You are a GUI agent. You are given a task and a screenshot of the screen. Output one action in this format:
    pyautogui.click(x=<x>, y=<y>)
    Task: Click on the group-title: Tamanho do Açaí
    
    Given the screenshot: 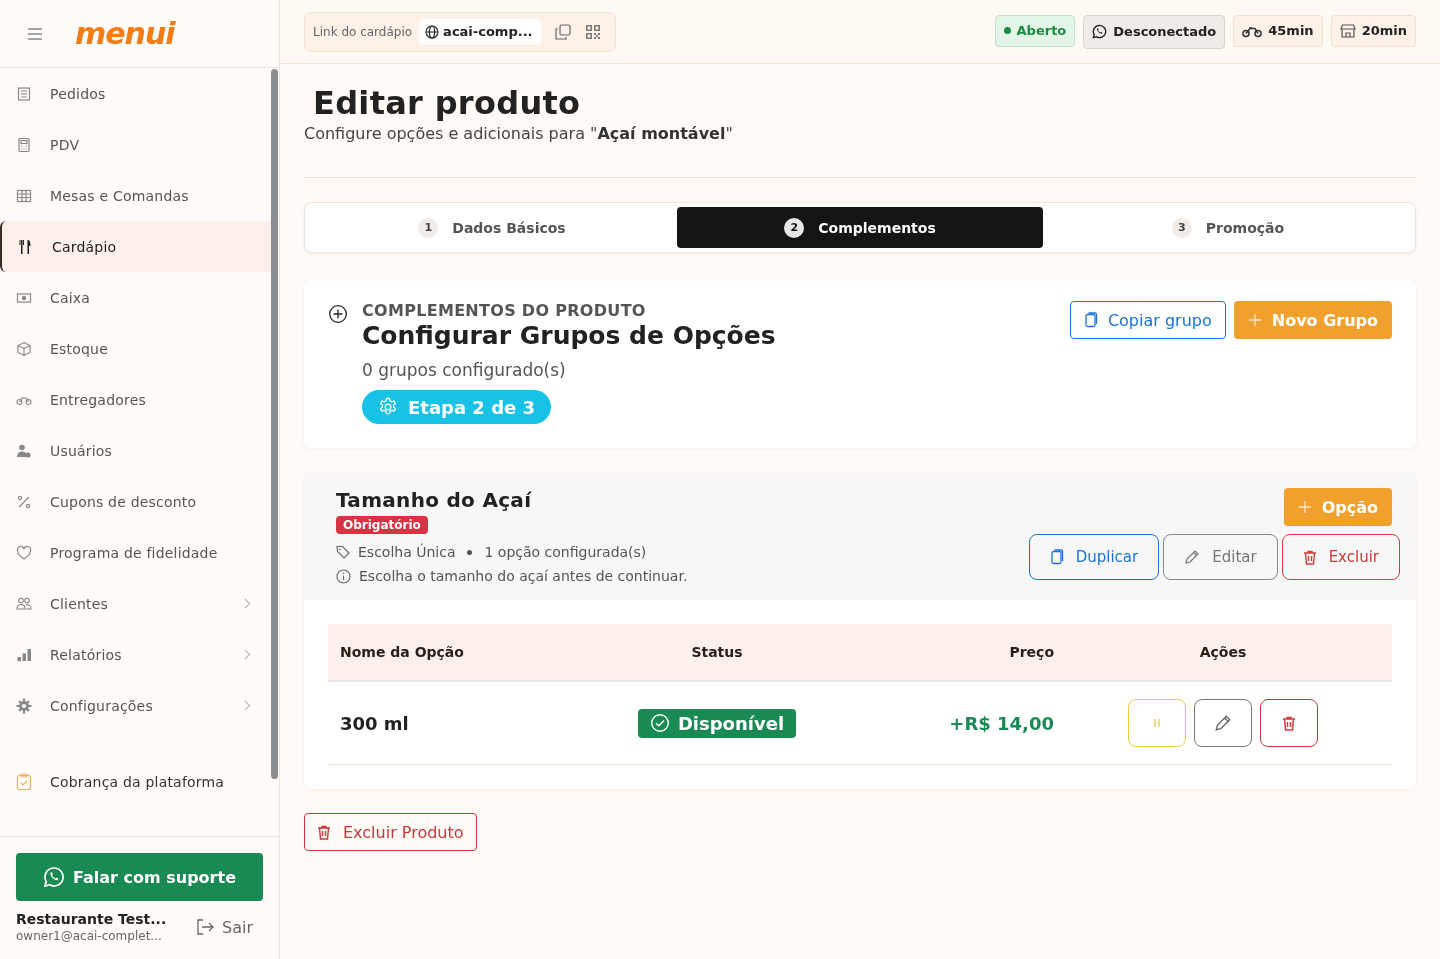 What is the action you would take?
    pyautogui.click(x=434, y=500)
    